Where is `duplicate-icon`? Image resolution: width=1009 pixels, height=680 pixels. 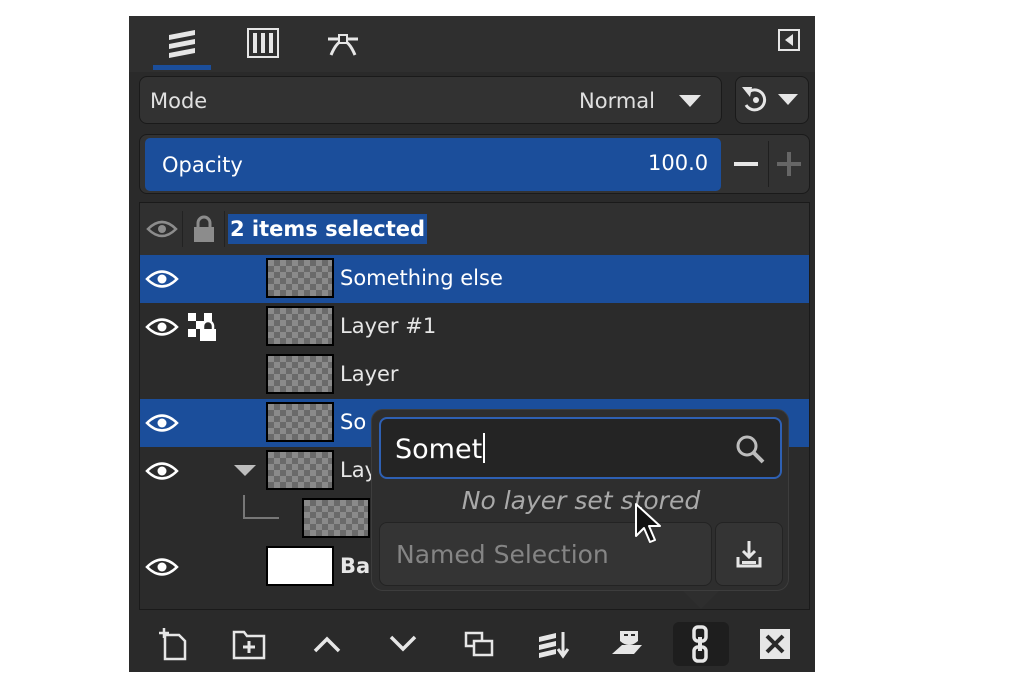 duplicate-icon is located at coordinates (479, 644).